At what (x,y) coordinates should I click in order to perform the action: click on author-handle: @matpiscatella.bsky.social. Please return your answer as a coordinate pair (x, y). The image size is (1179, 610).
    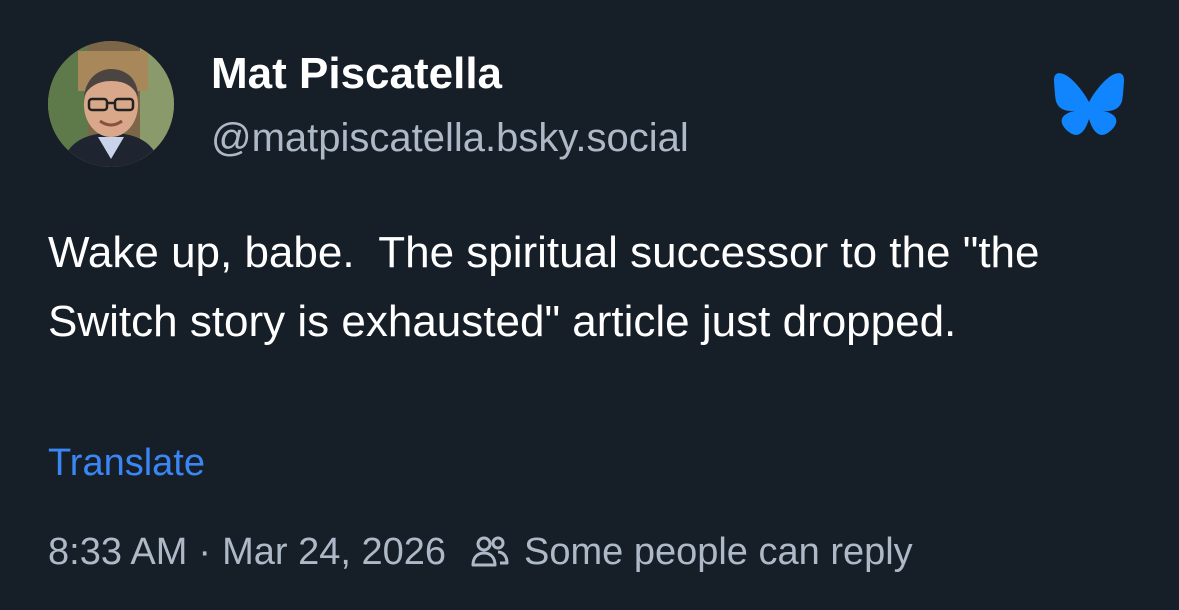
    Looking at the image, I should click on (450, 138).